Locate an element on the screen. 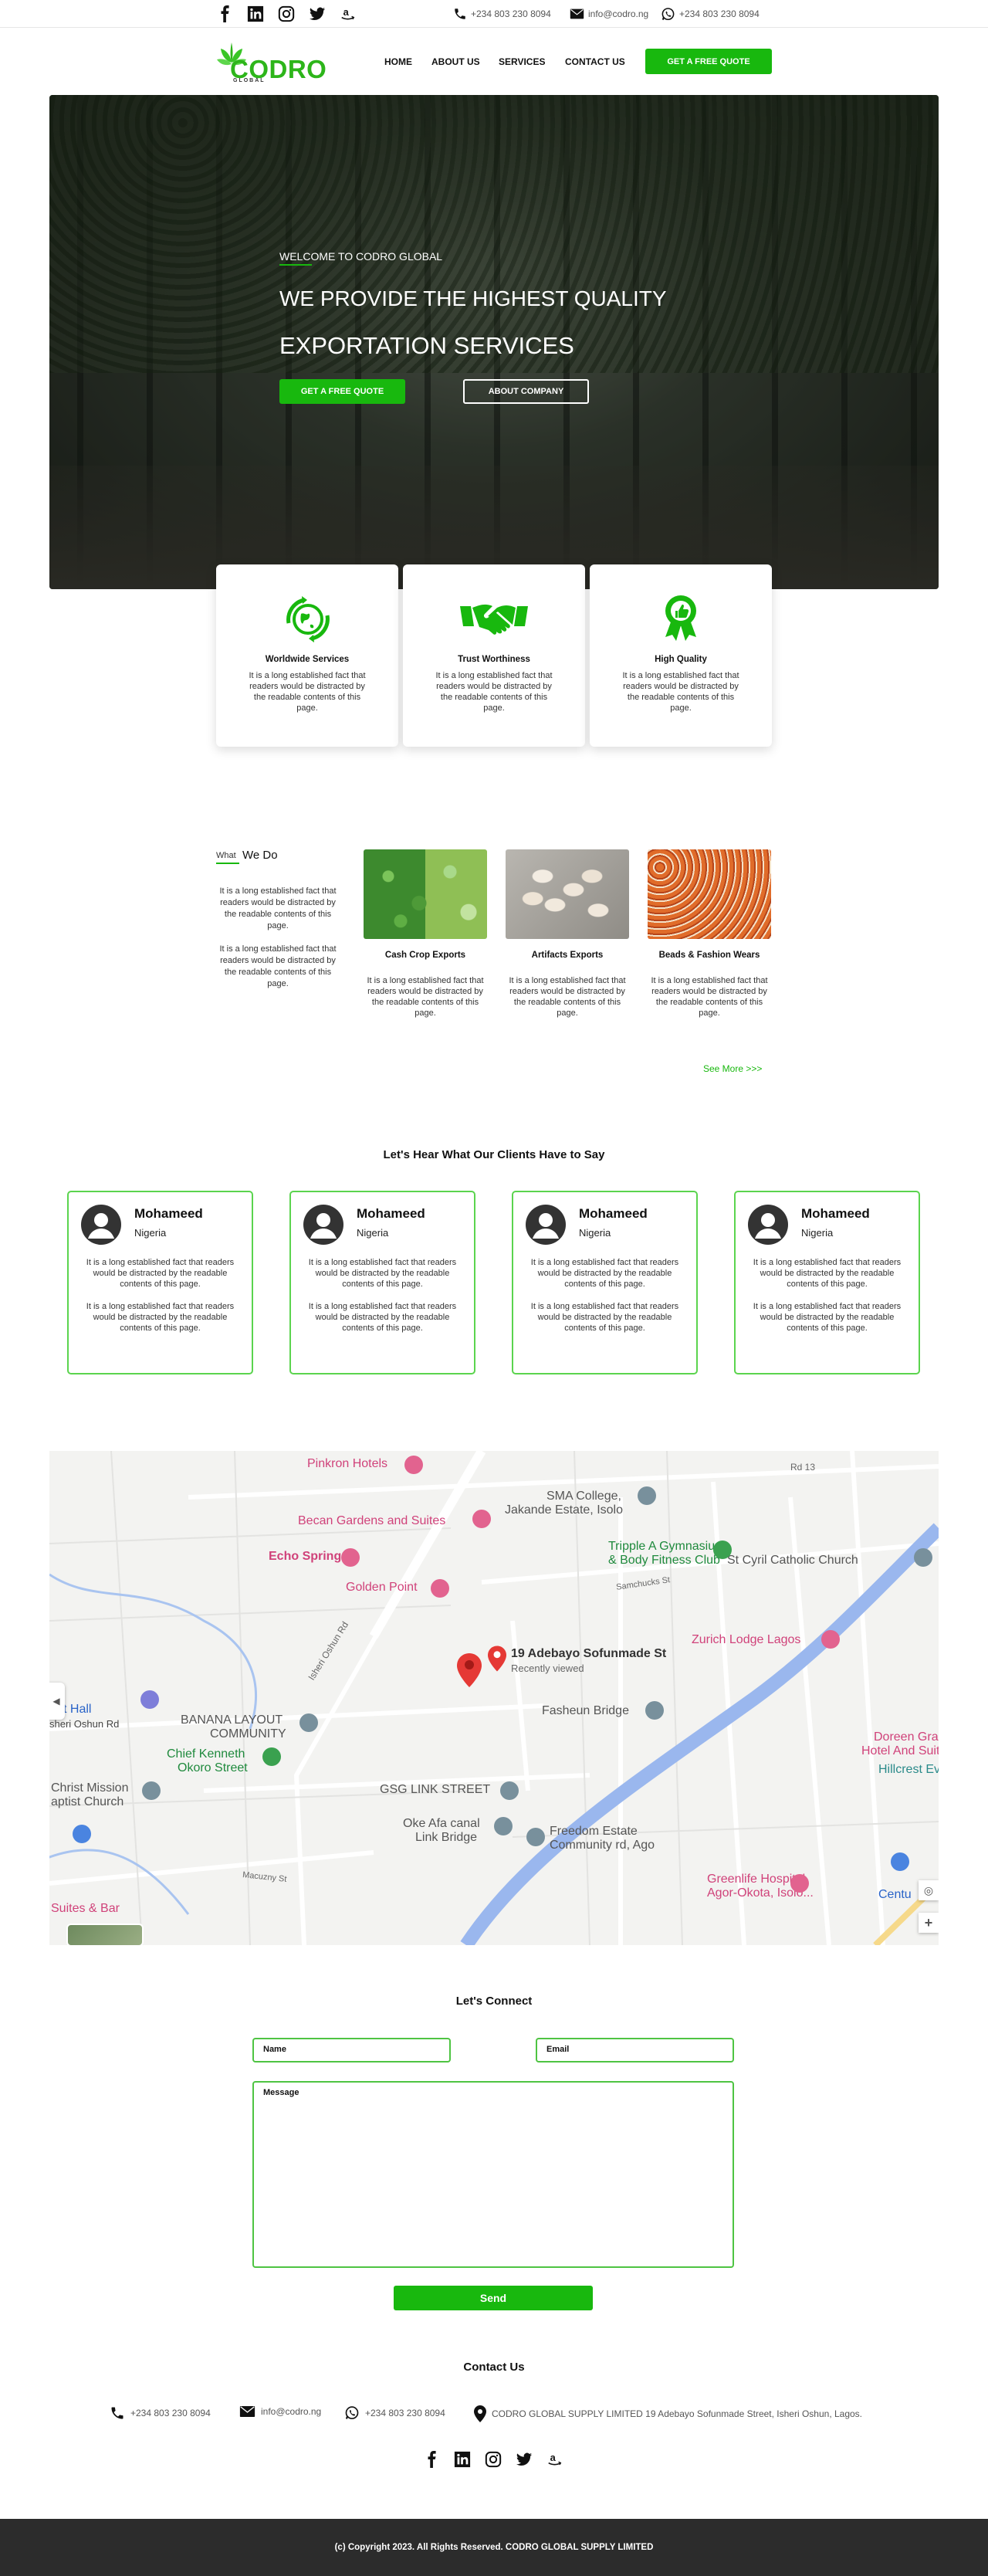  estate-marker-icon is located at coordinates (535, 1837).